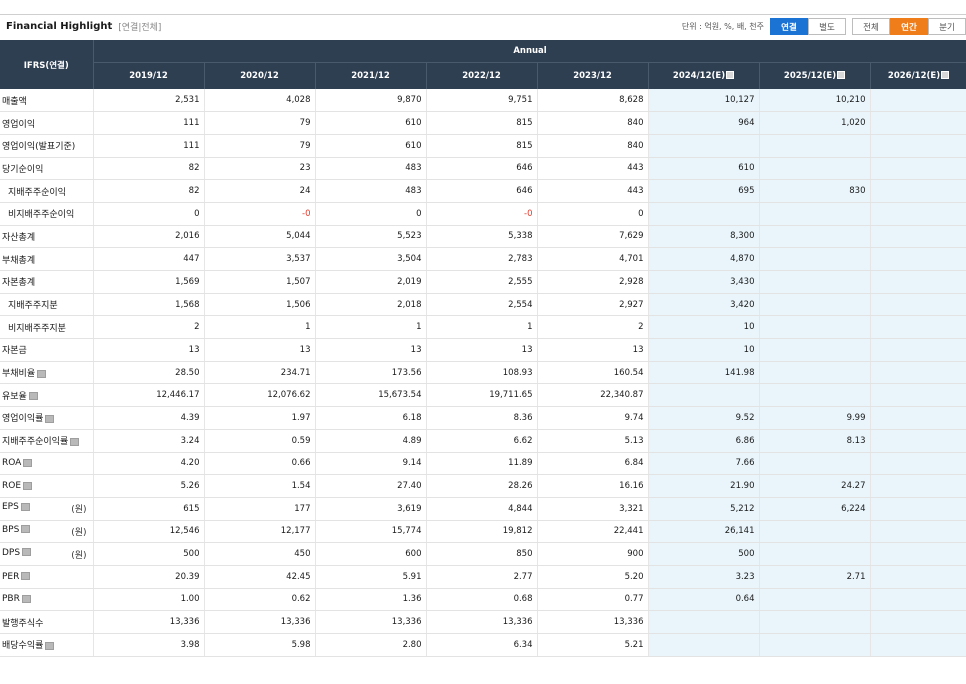  What do you see at coordinates (23, 419) in the screenshot?
I see `row-label: 영업이익률` at bounding box center [23, 419].